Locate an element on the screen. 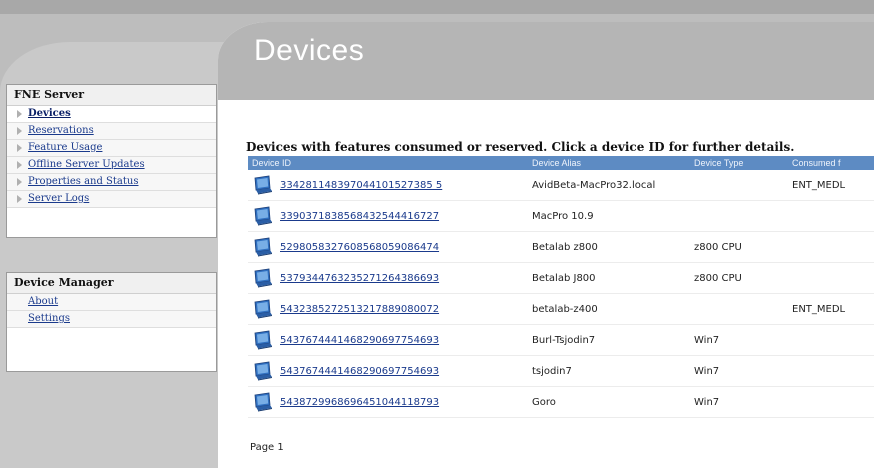  sidebar-item-properties-and-status: Properties and Status is located at coordinates (111, 182).